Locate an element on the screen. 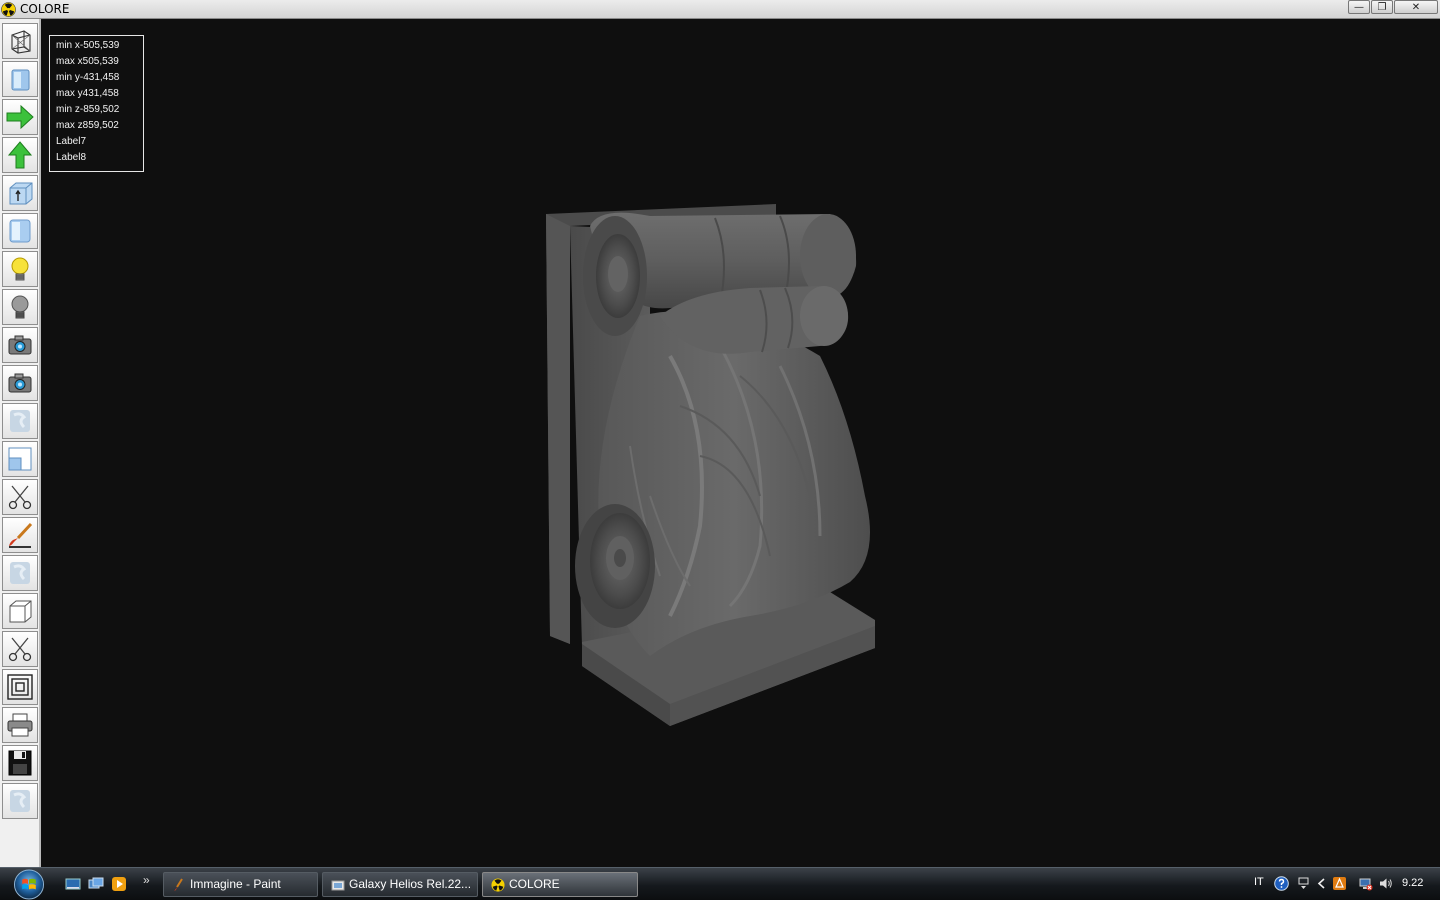 This screenshot has height=900, width=1440. label8: Label8 is located at coordinates (71, 157).